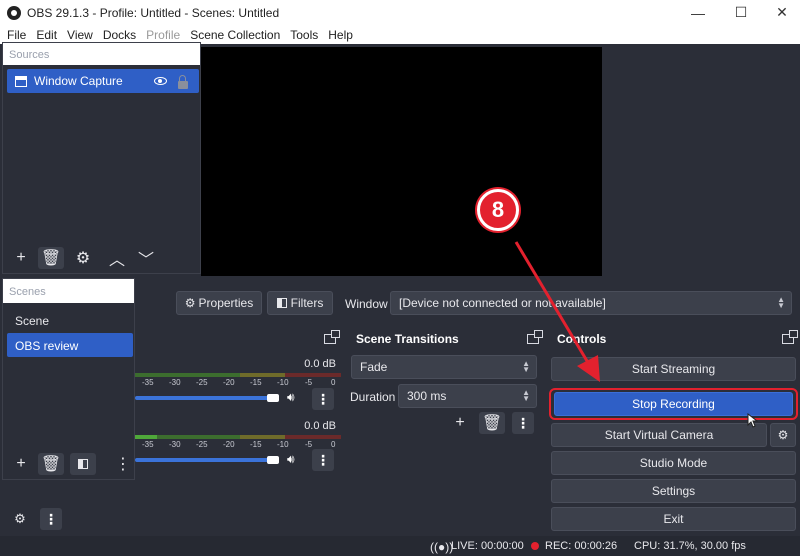  What do you see at coordinates (320, 426) in the screenshot?
I see `mixer-db-readout: 0.0 dB` at bounding box center [320, 426].